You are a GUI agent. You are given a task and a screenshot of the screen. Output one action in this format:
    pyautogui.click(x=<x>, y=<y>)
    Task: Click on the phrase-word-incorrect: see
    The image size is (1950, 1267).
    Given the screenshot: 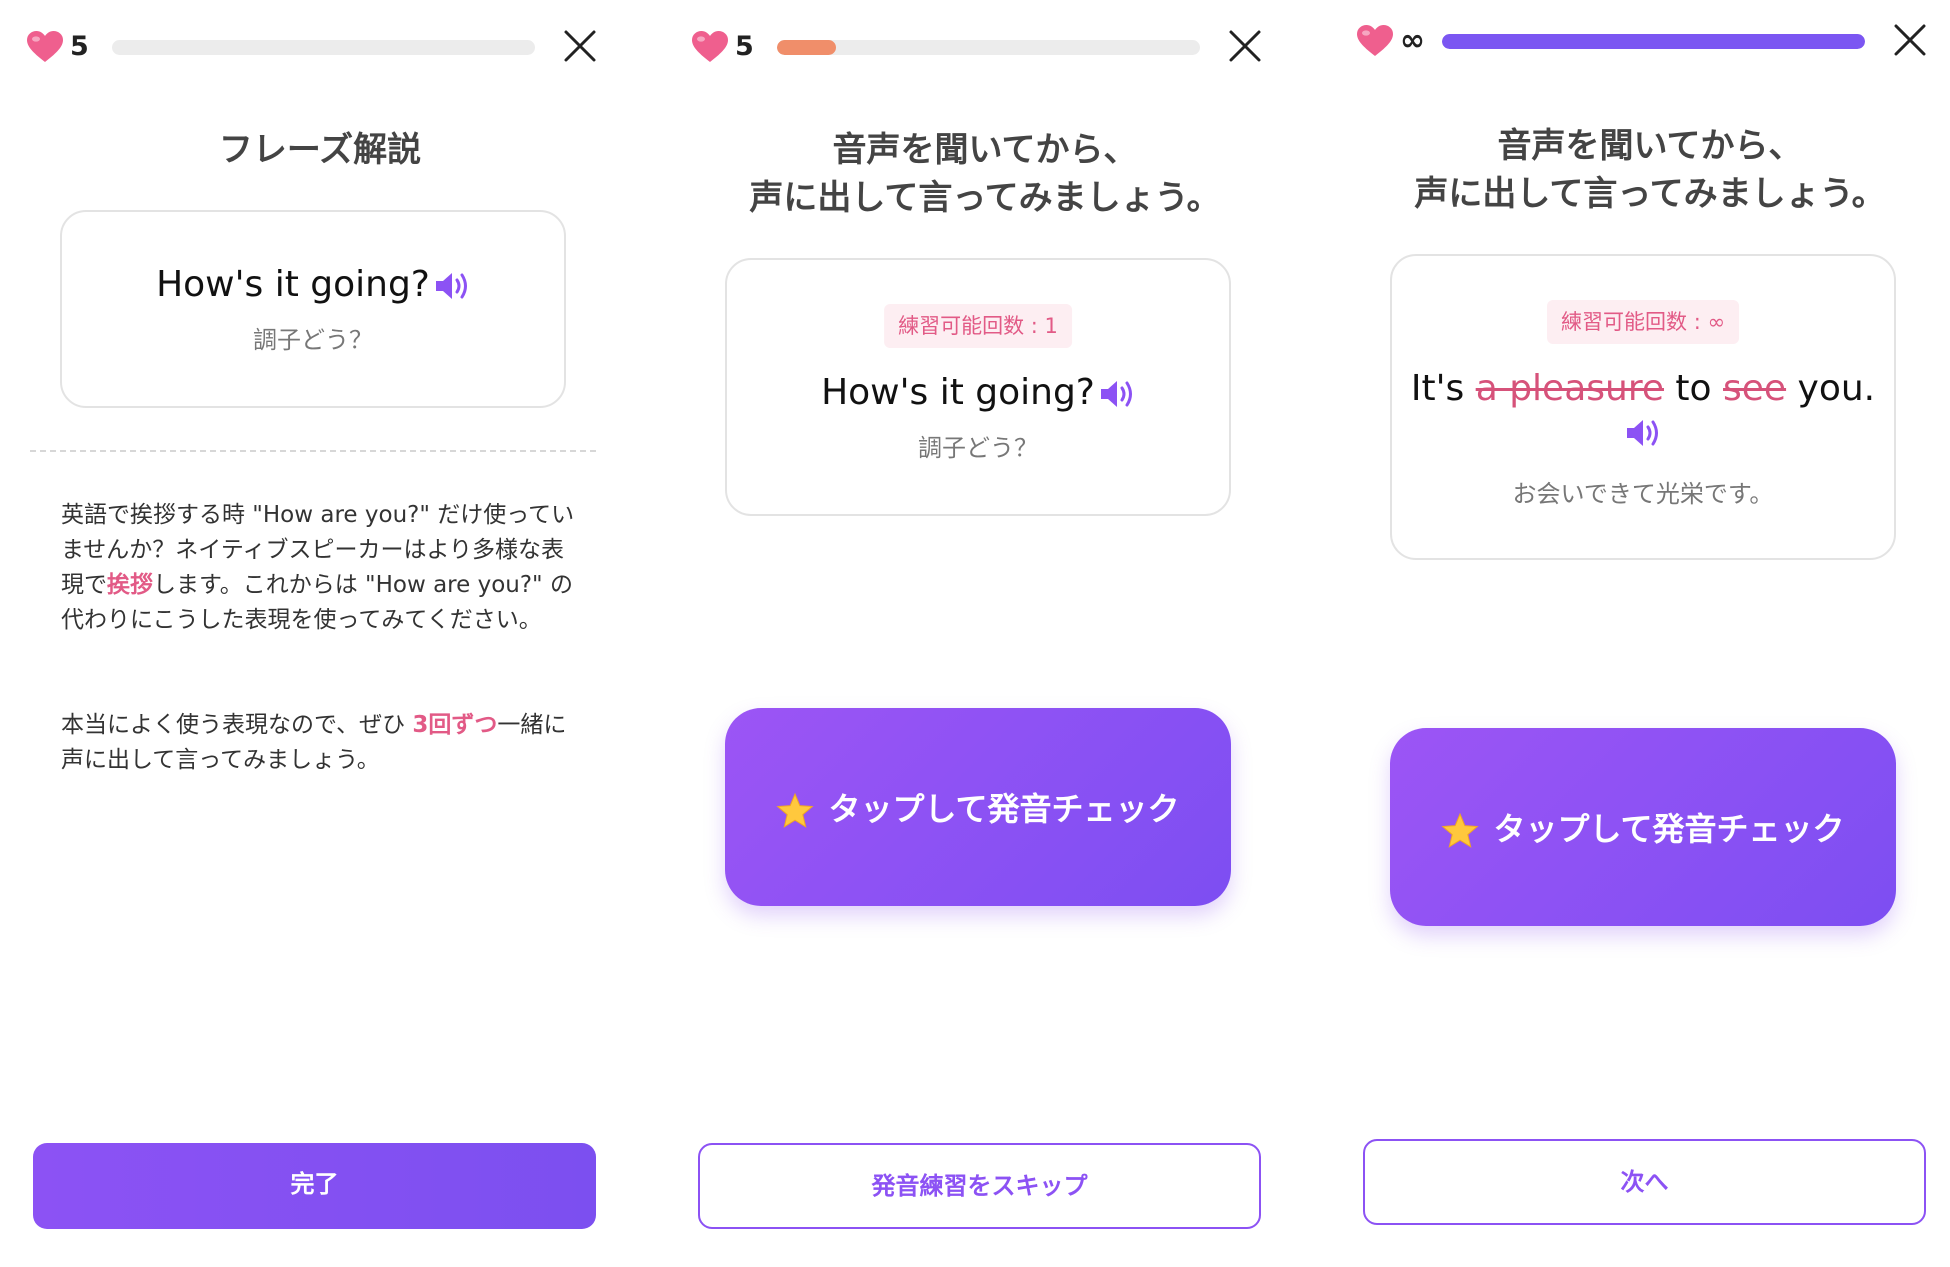 What is the action you would take?
    pyautogui.click(x=1755, y=388)
    